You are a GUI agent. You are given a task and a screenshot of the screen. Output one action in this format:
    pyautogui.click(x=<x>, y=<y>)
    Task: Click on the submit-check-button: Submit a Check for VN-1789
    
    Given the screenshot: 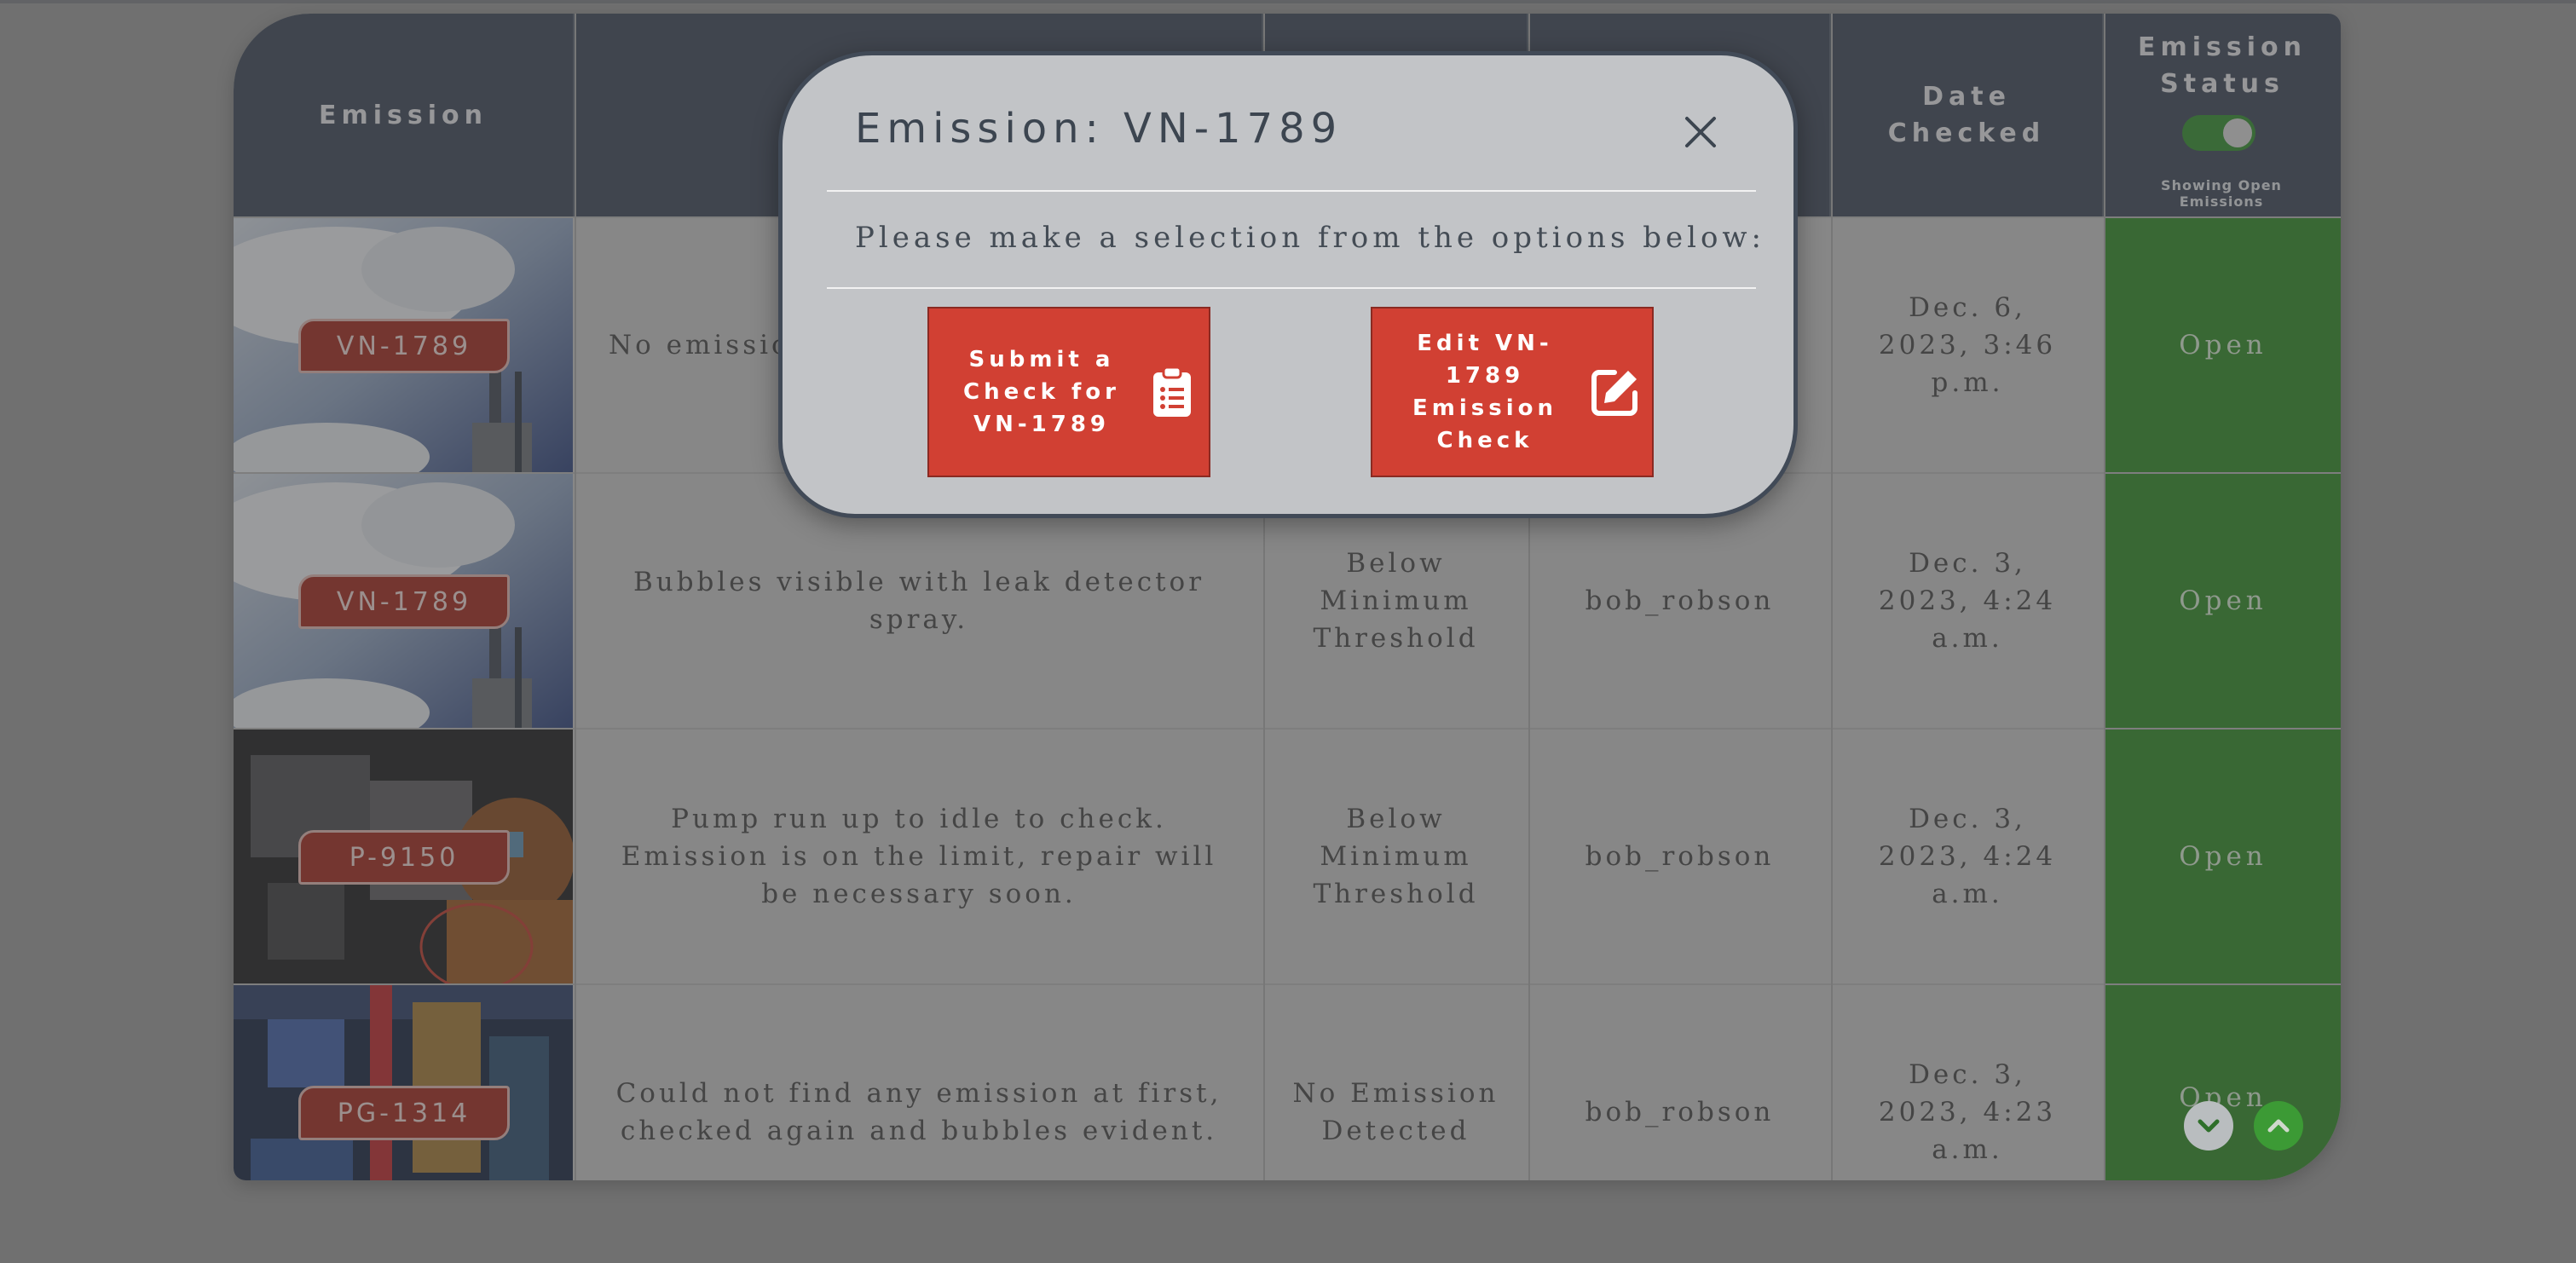 What is the action you would take?
    pyautogui.click(x=1068, y=392)
    